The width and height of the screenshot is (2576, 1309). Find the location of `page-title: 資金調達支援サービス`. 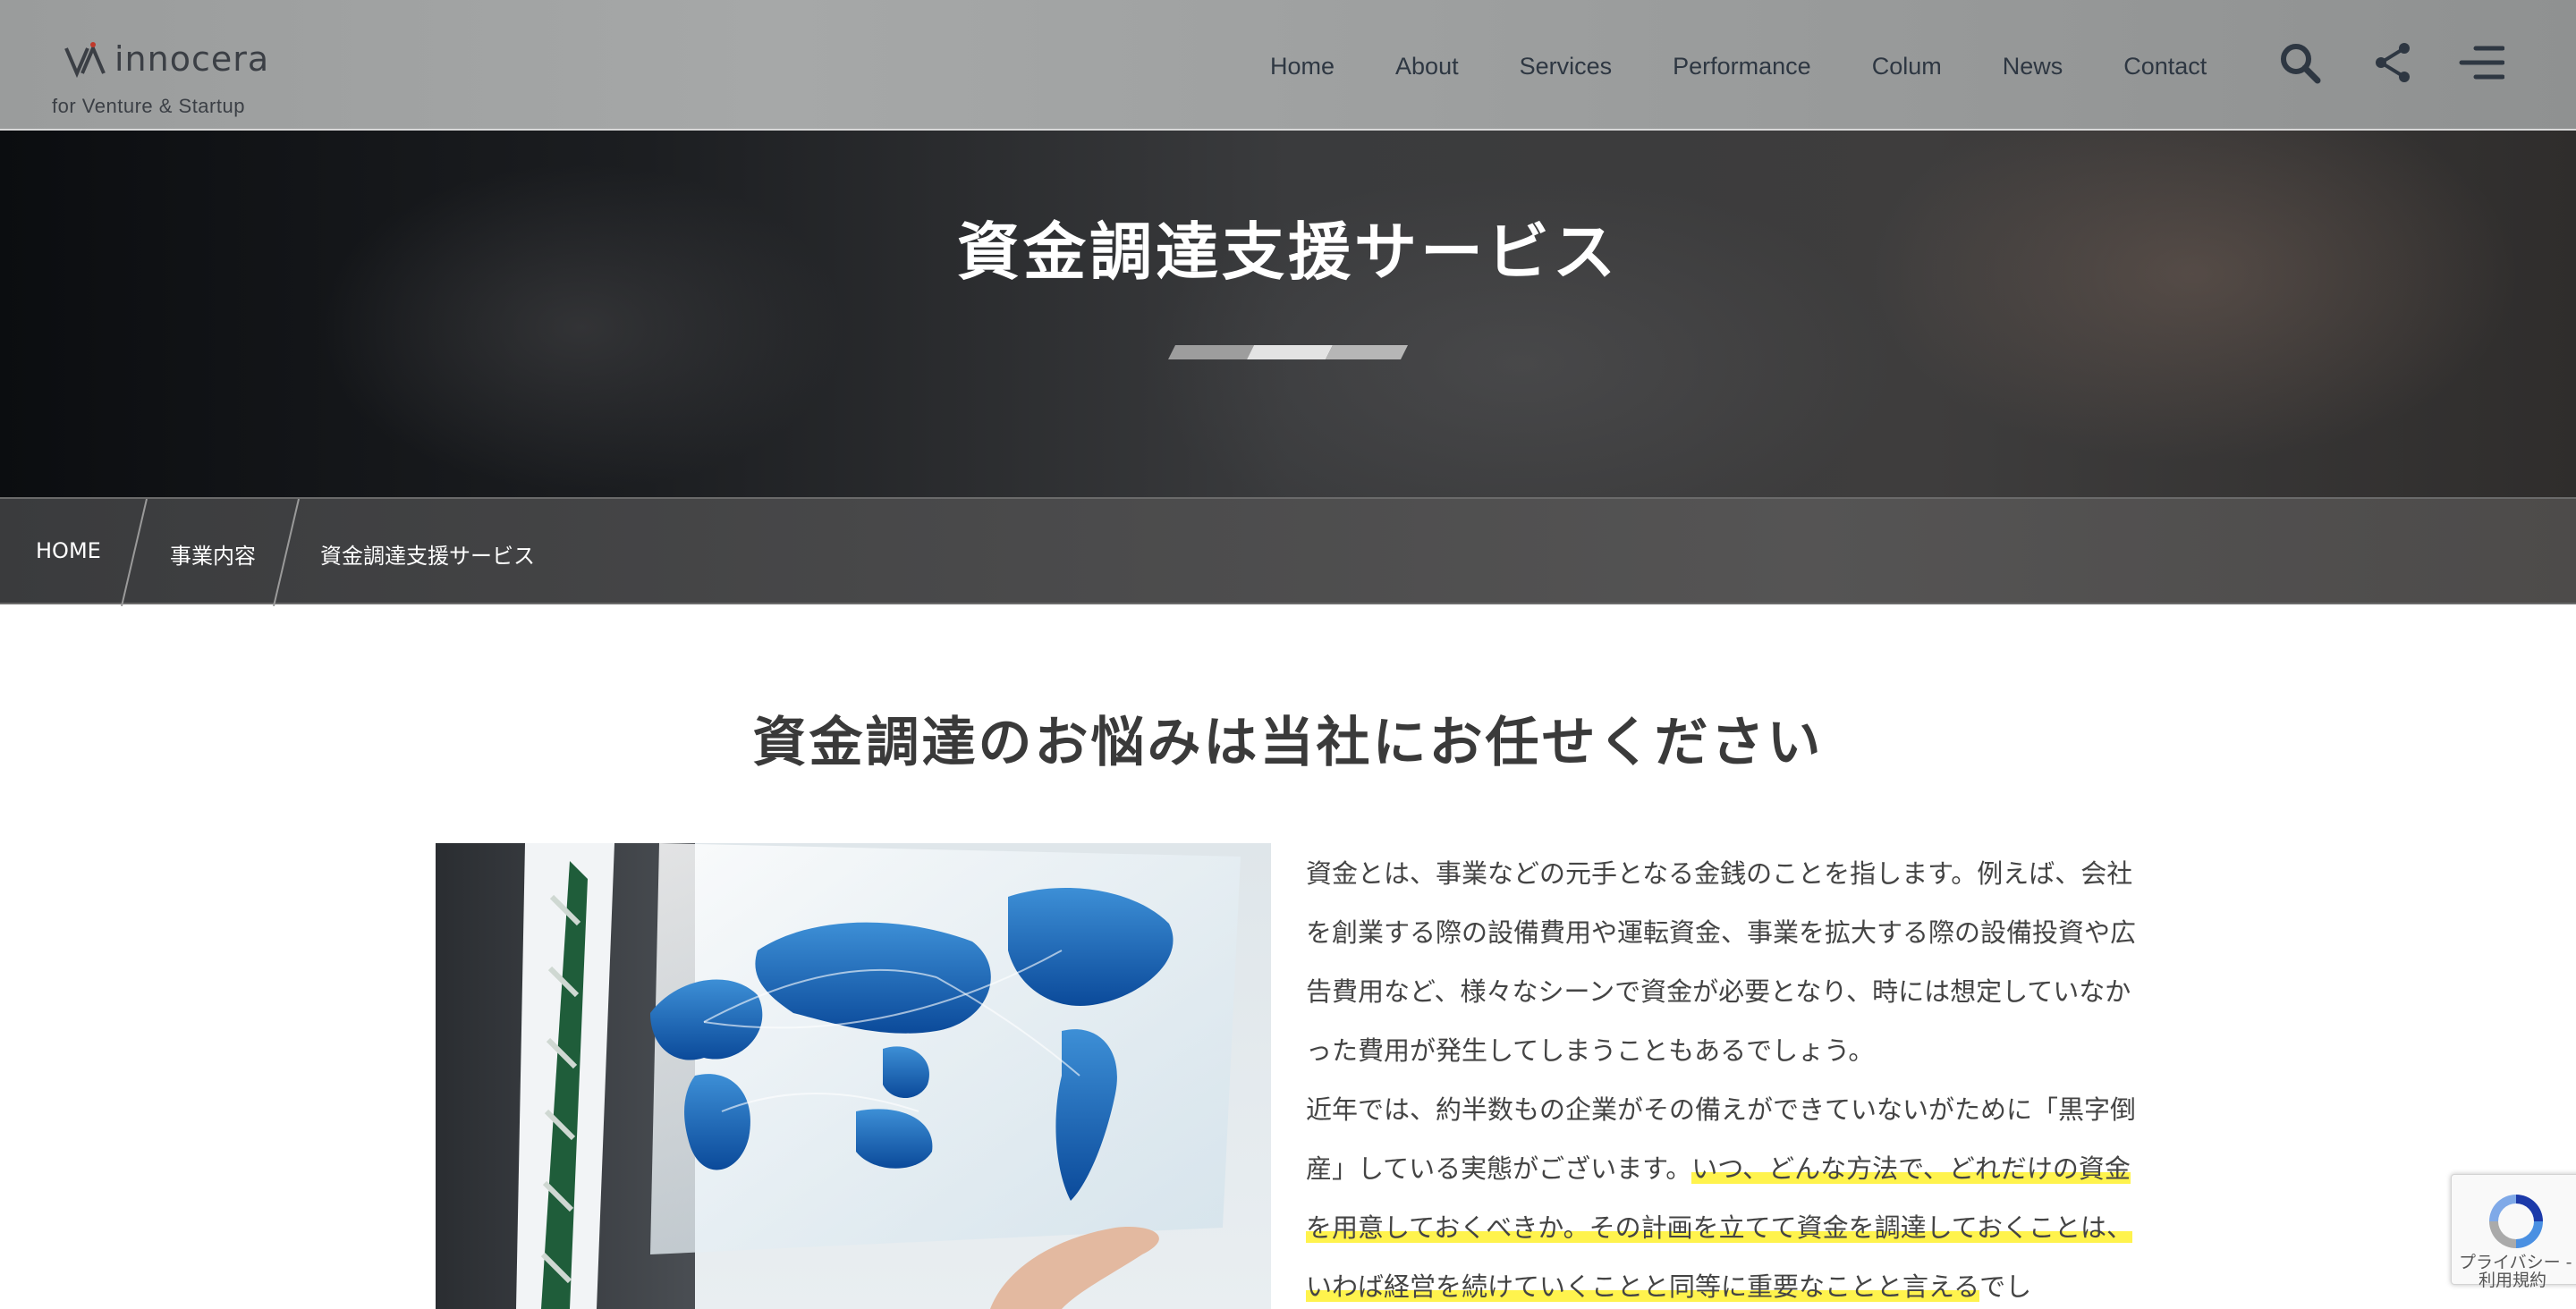

page-title: 資金調達支援サービス is located at coordinates (1288, 252).